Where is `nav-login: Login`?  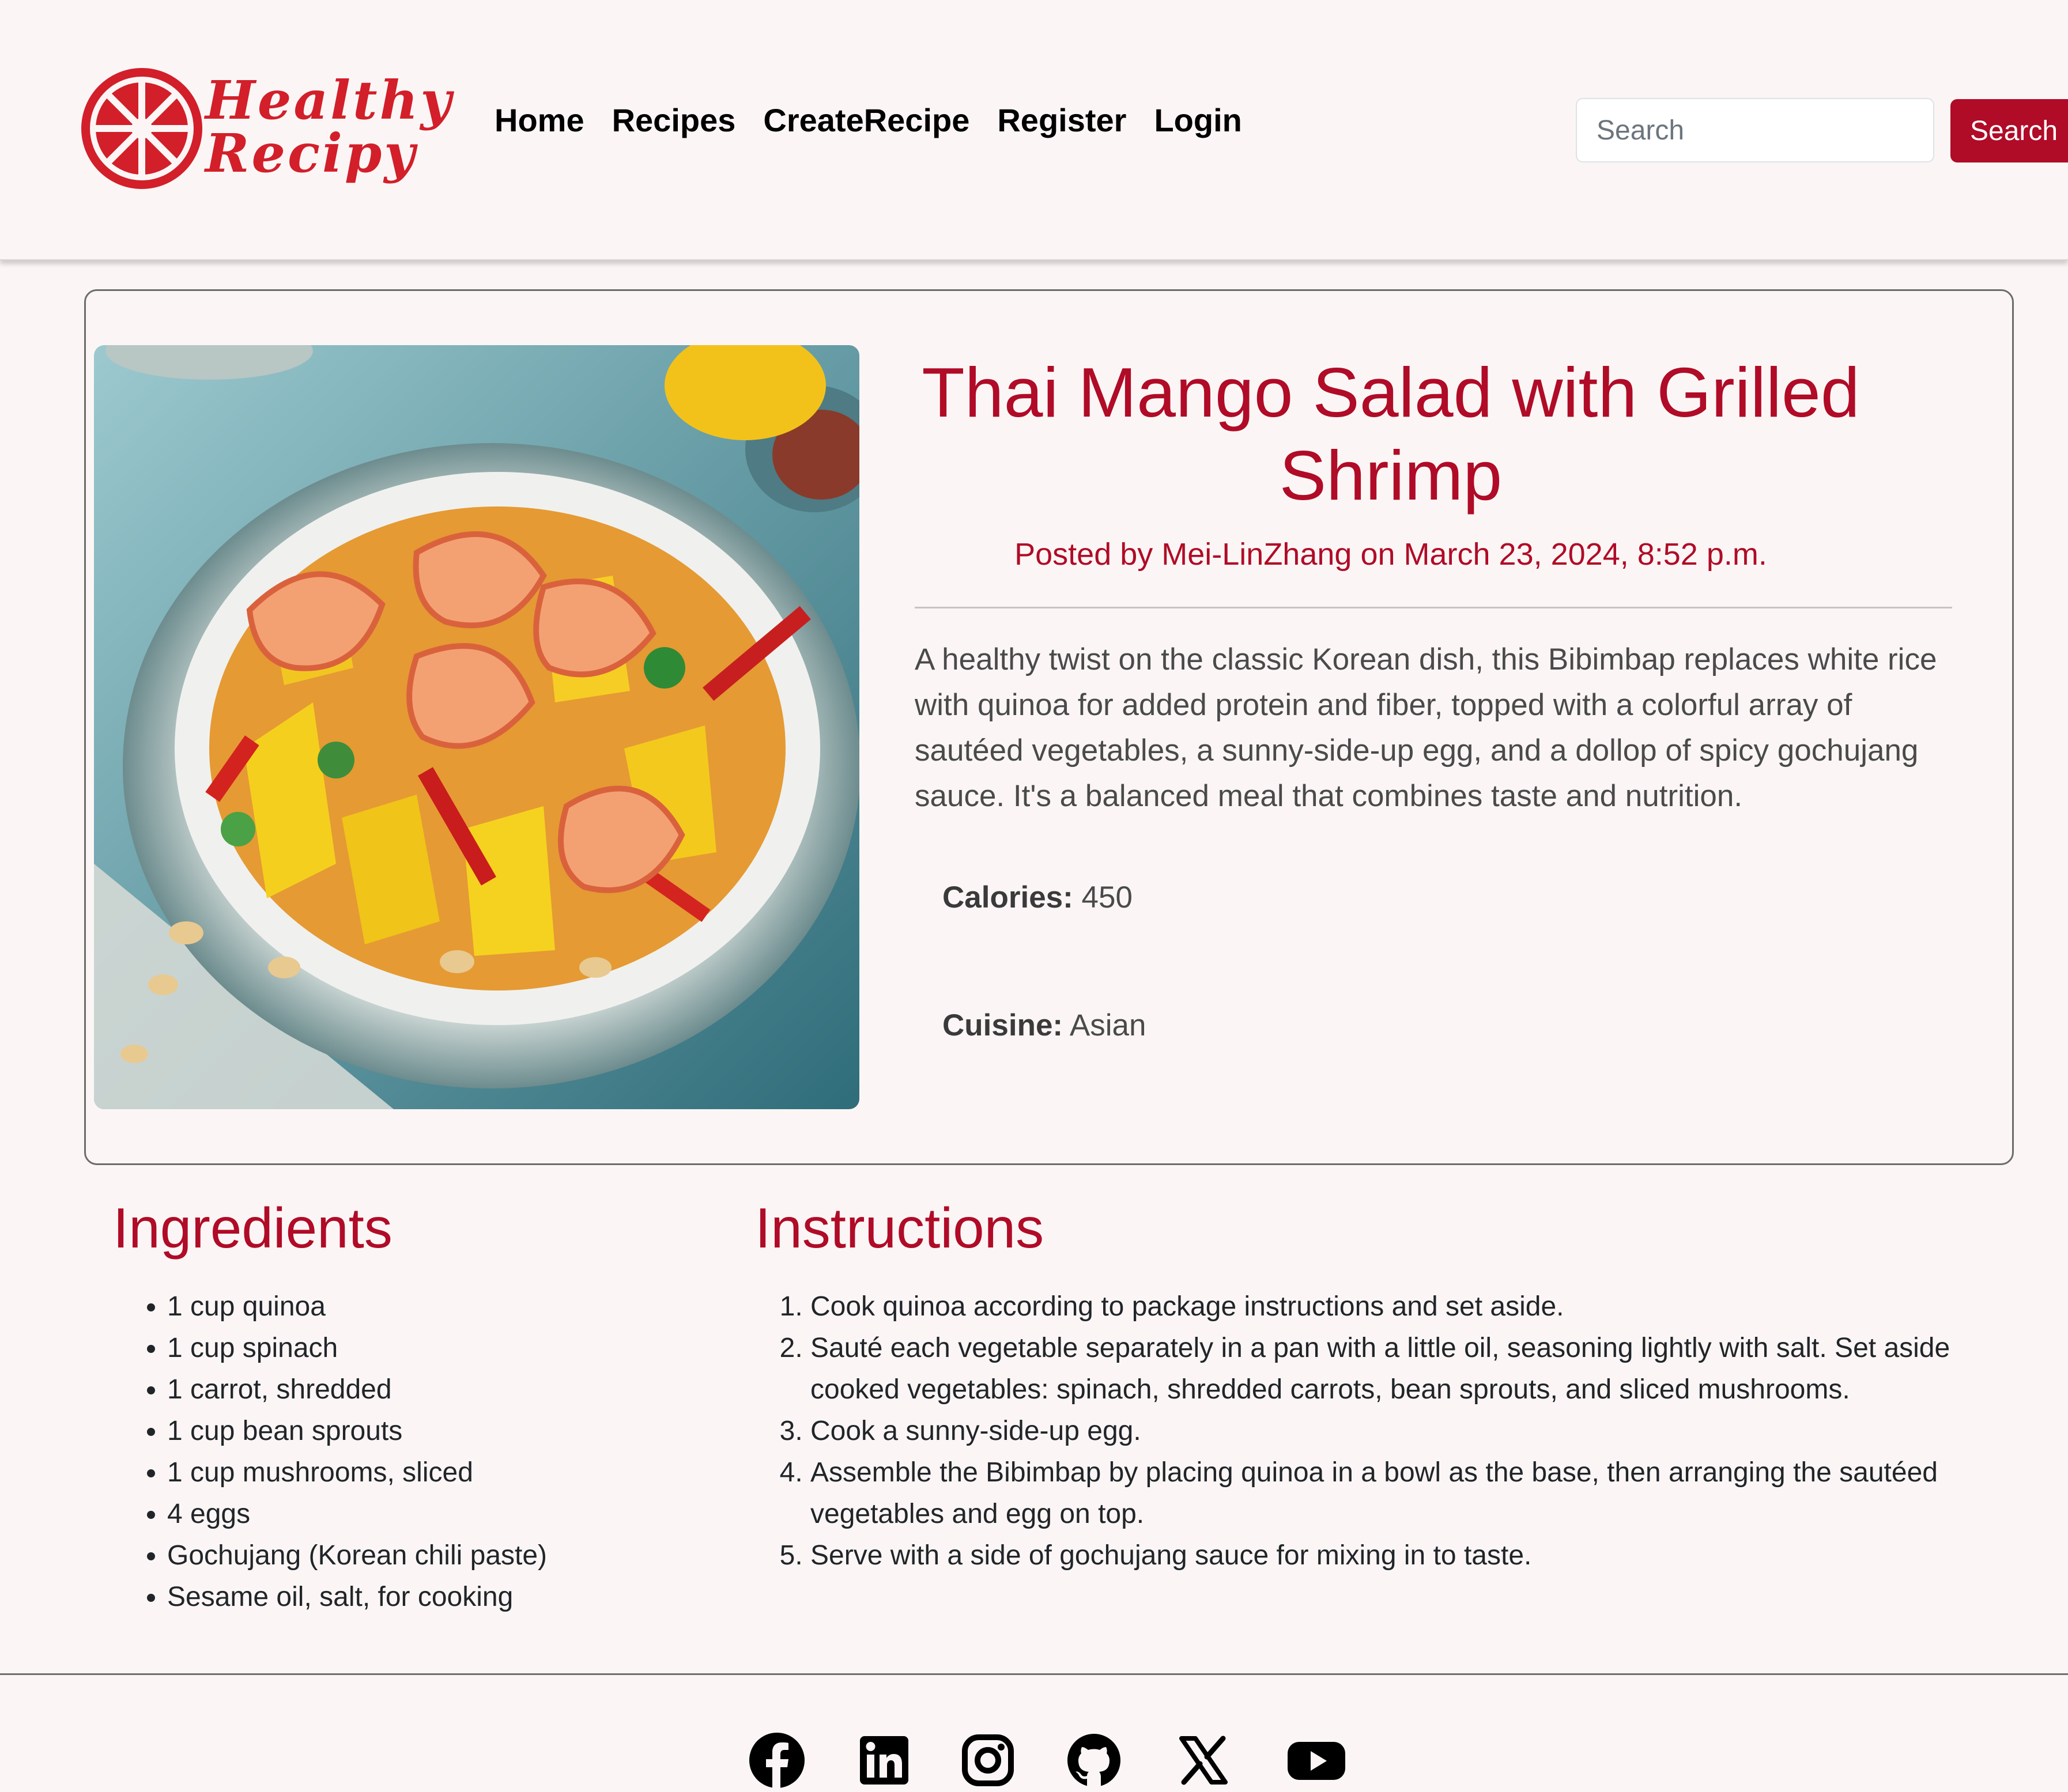 nav-login: Login is located at coordinates (1198, 120).